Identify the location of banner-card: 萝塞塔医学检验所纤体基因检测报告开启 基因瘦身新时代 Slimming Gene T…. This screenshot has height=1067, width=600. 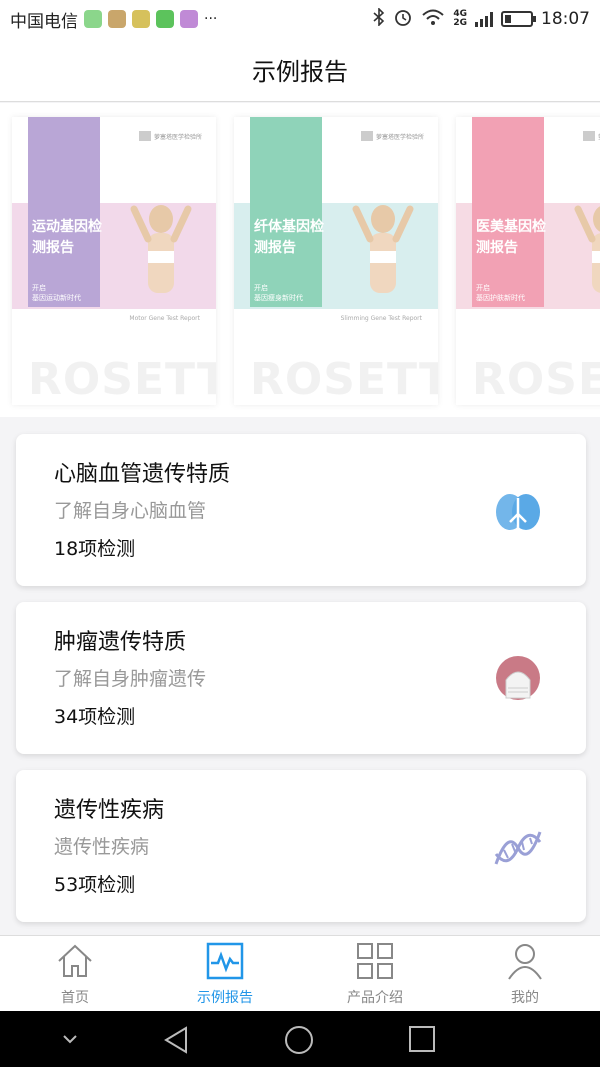
(336, 261).